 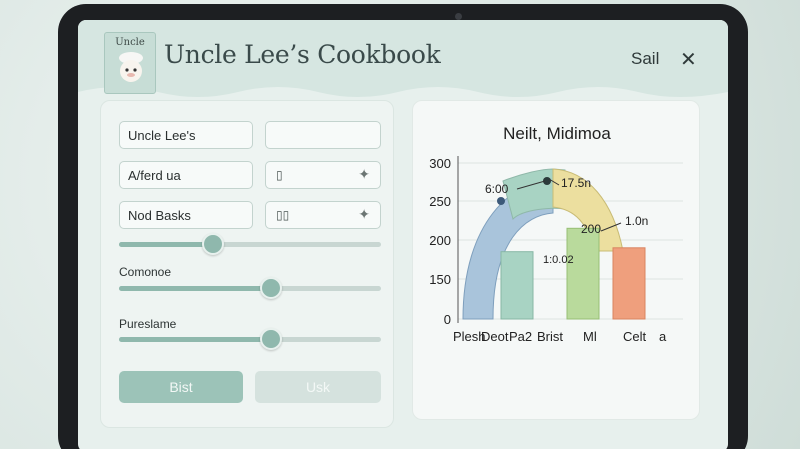 I want to click on slider-two-label: Comonoe, so click(x=145, y=272).